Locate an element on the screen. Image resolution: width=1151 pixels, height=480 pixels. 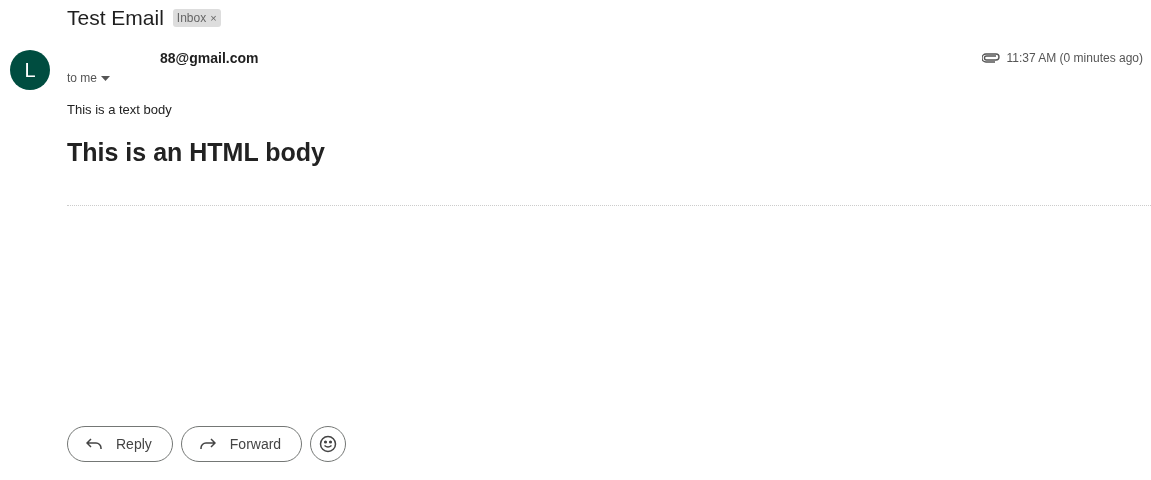
reply-button: Reply is located at coordinates (120, 444).